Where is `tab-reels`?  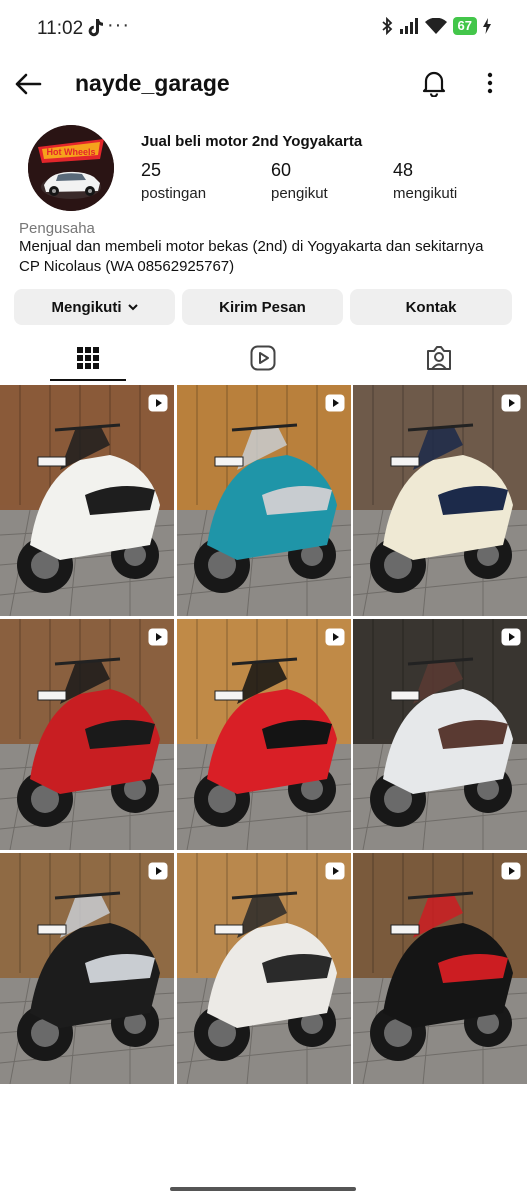 tab-reels is located at coordinates (263, 358).